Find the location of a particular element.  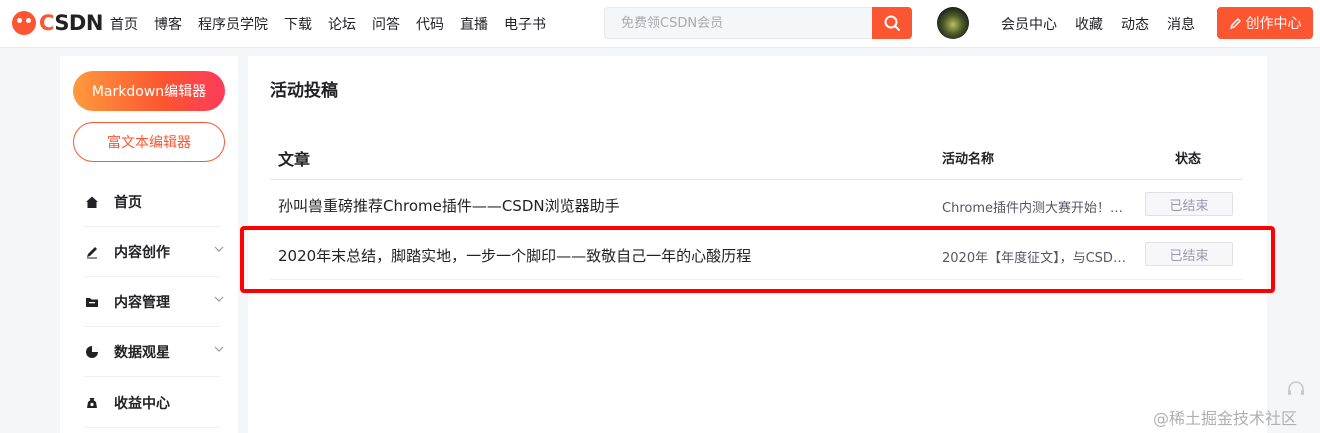

pen-icon is located at coordinates (1235, 23).